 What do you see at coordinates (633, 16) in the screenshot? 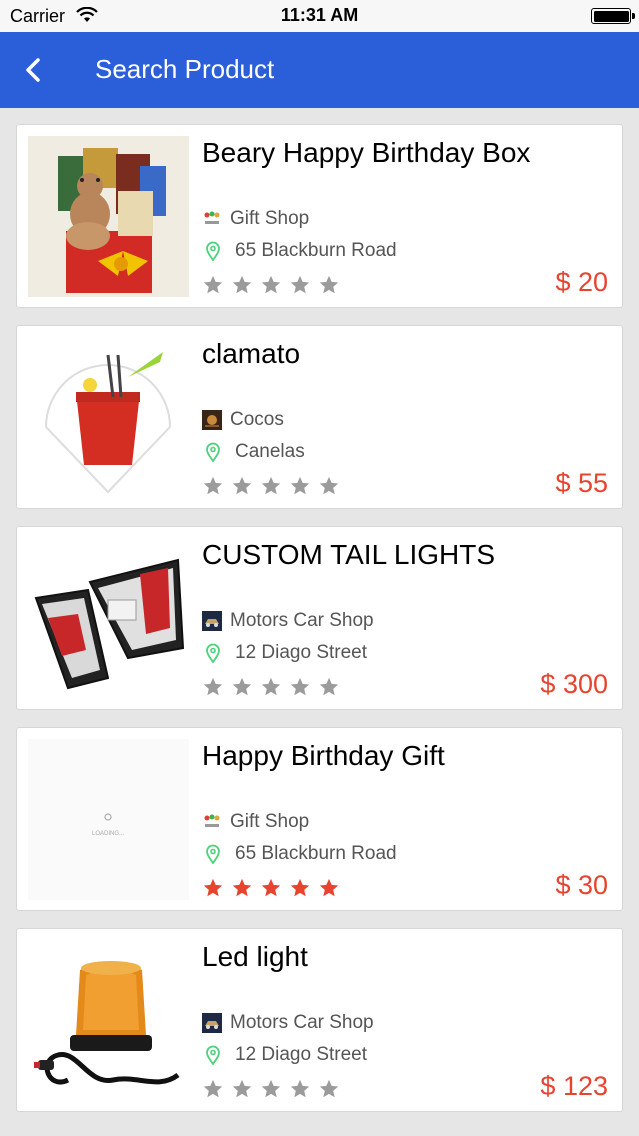
I see `battery-tip` at bounding box center [633, 16].